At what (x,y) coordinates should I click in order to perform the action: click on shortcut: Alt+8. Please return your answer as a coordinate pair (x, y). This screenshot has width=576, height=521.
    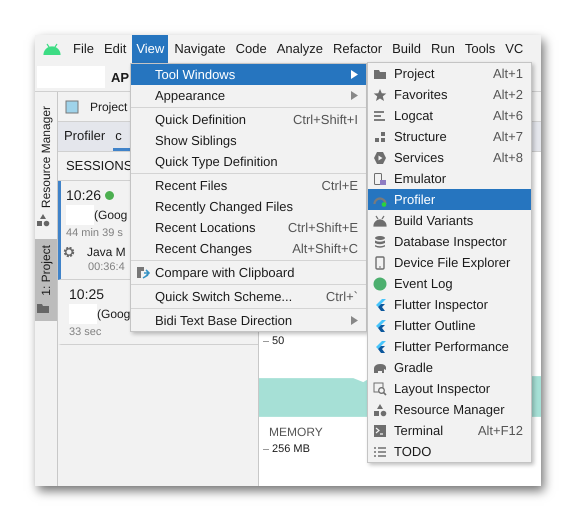
    Looking at the image, I should click on (508, 157).